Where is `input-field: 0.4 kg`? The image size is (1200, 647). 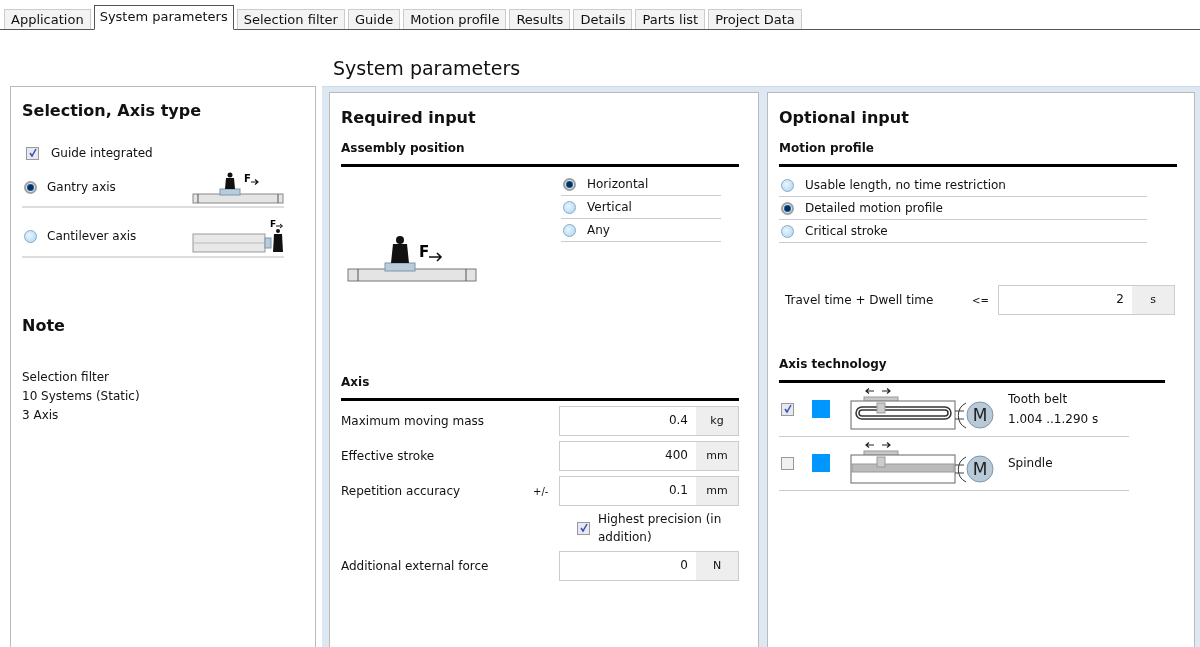
input-field: 0.4 kg is located at coordinates (649, 421).